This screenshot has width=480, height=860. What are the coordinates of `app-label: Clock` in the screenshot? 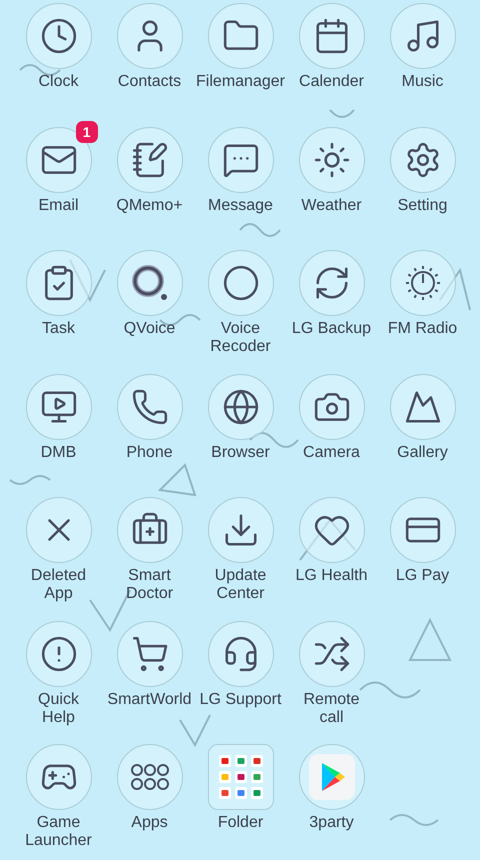 It's located at (58, 82).